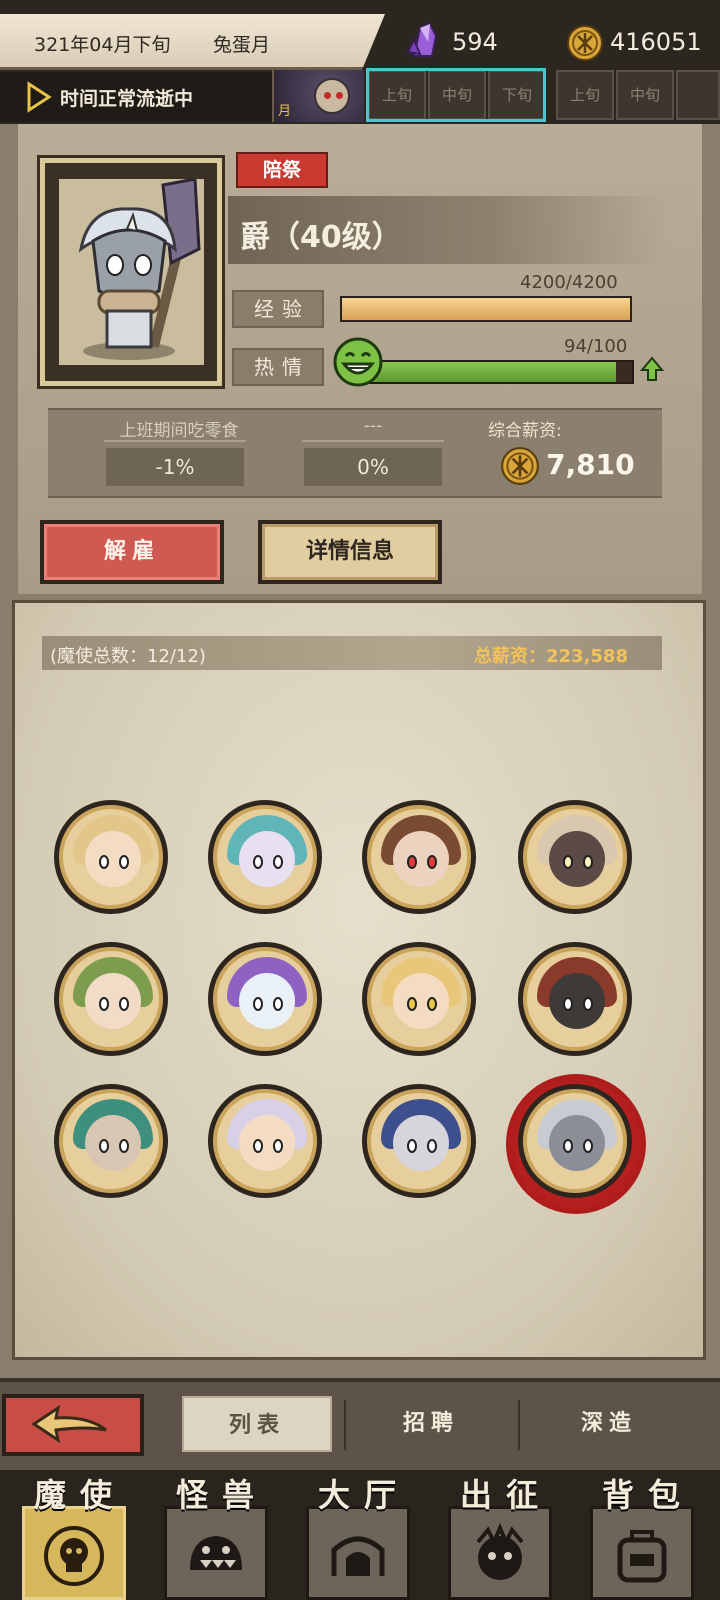 This screenshot has height=1600, width=720. What do you see at coordinates (373, 426) in the screenshot?
I see `empty-stat-title: ---` at bounding box center [373, 426].